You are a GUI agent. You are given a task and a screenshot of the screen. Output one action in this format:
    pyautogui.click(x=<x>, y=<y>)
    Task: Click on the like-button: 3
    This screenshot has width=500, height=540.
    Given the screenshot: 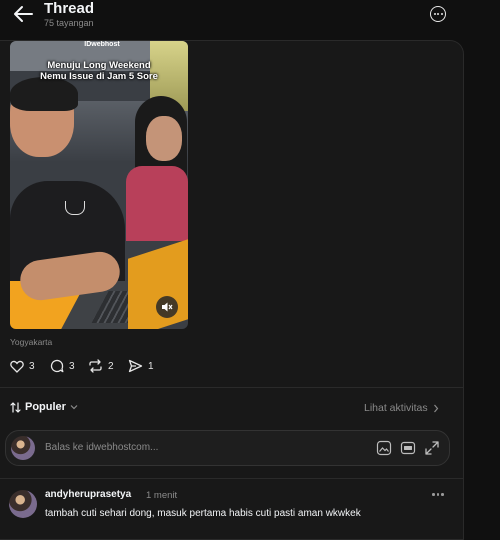 What is the action you would take?
    pyautogui.click(x=22, y=366)
    